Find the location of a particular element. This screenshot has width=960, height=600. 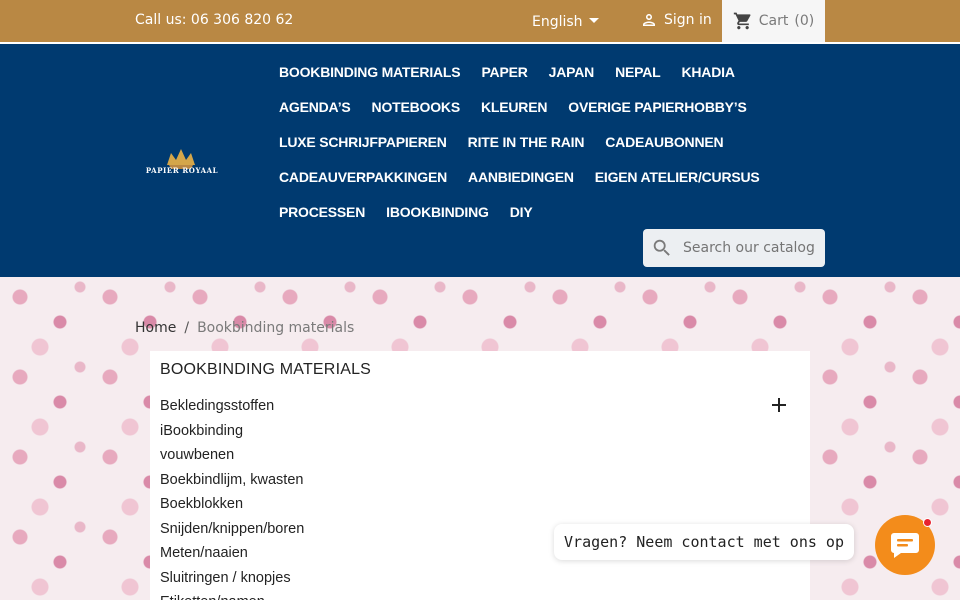

search-box is located at coordinates (734, 248).